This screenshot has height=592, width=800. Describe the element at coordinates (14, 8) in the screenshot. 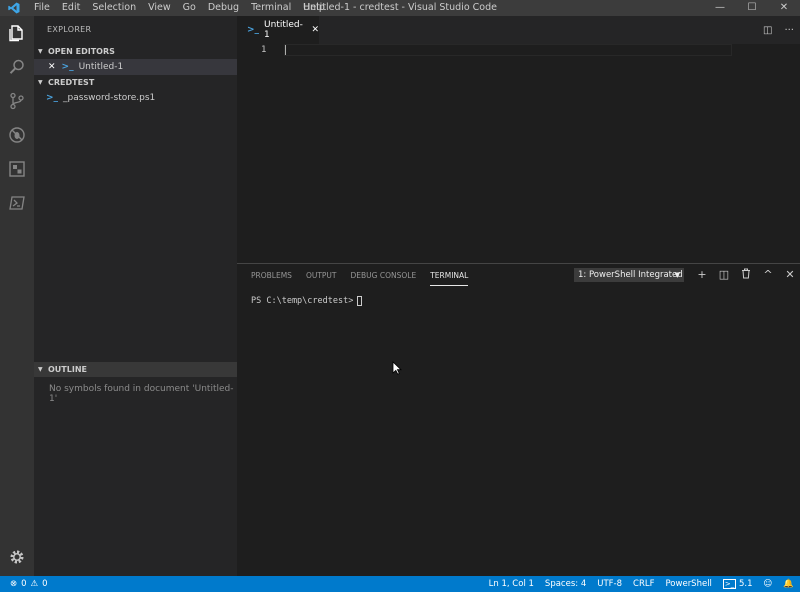

I see `vscode-logo-icon` at that location.